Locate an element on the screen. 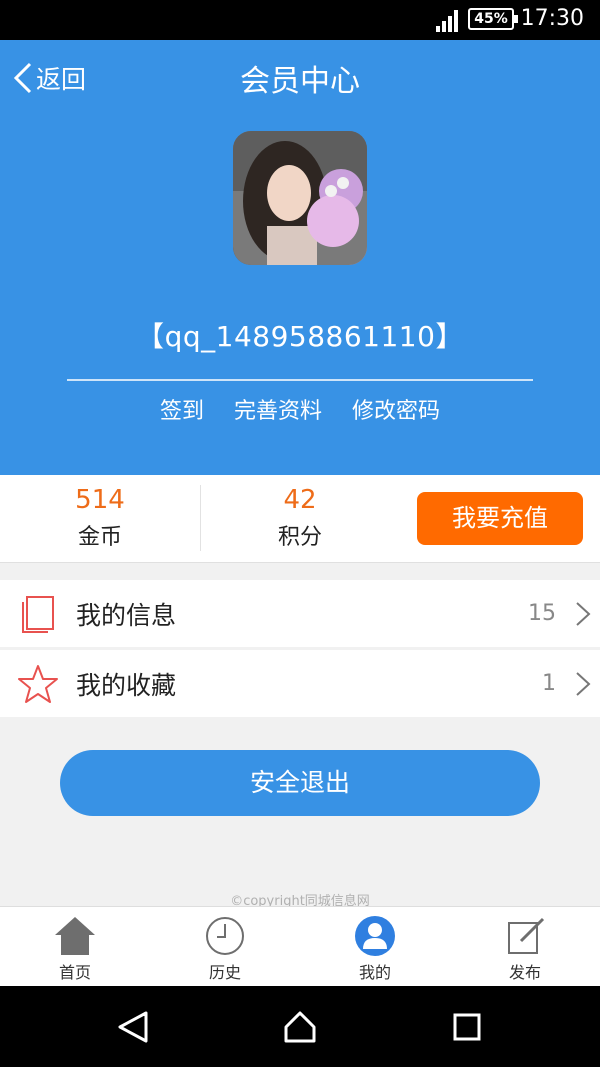 This screenshot has height=1067, width=600. points-stat: 42 积分 is located at coordinates (300, 518).